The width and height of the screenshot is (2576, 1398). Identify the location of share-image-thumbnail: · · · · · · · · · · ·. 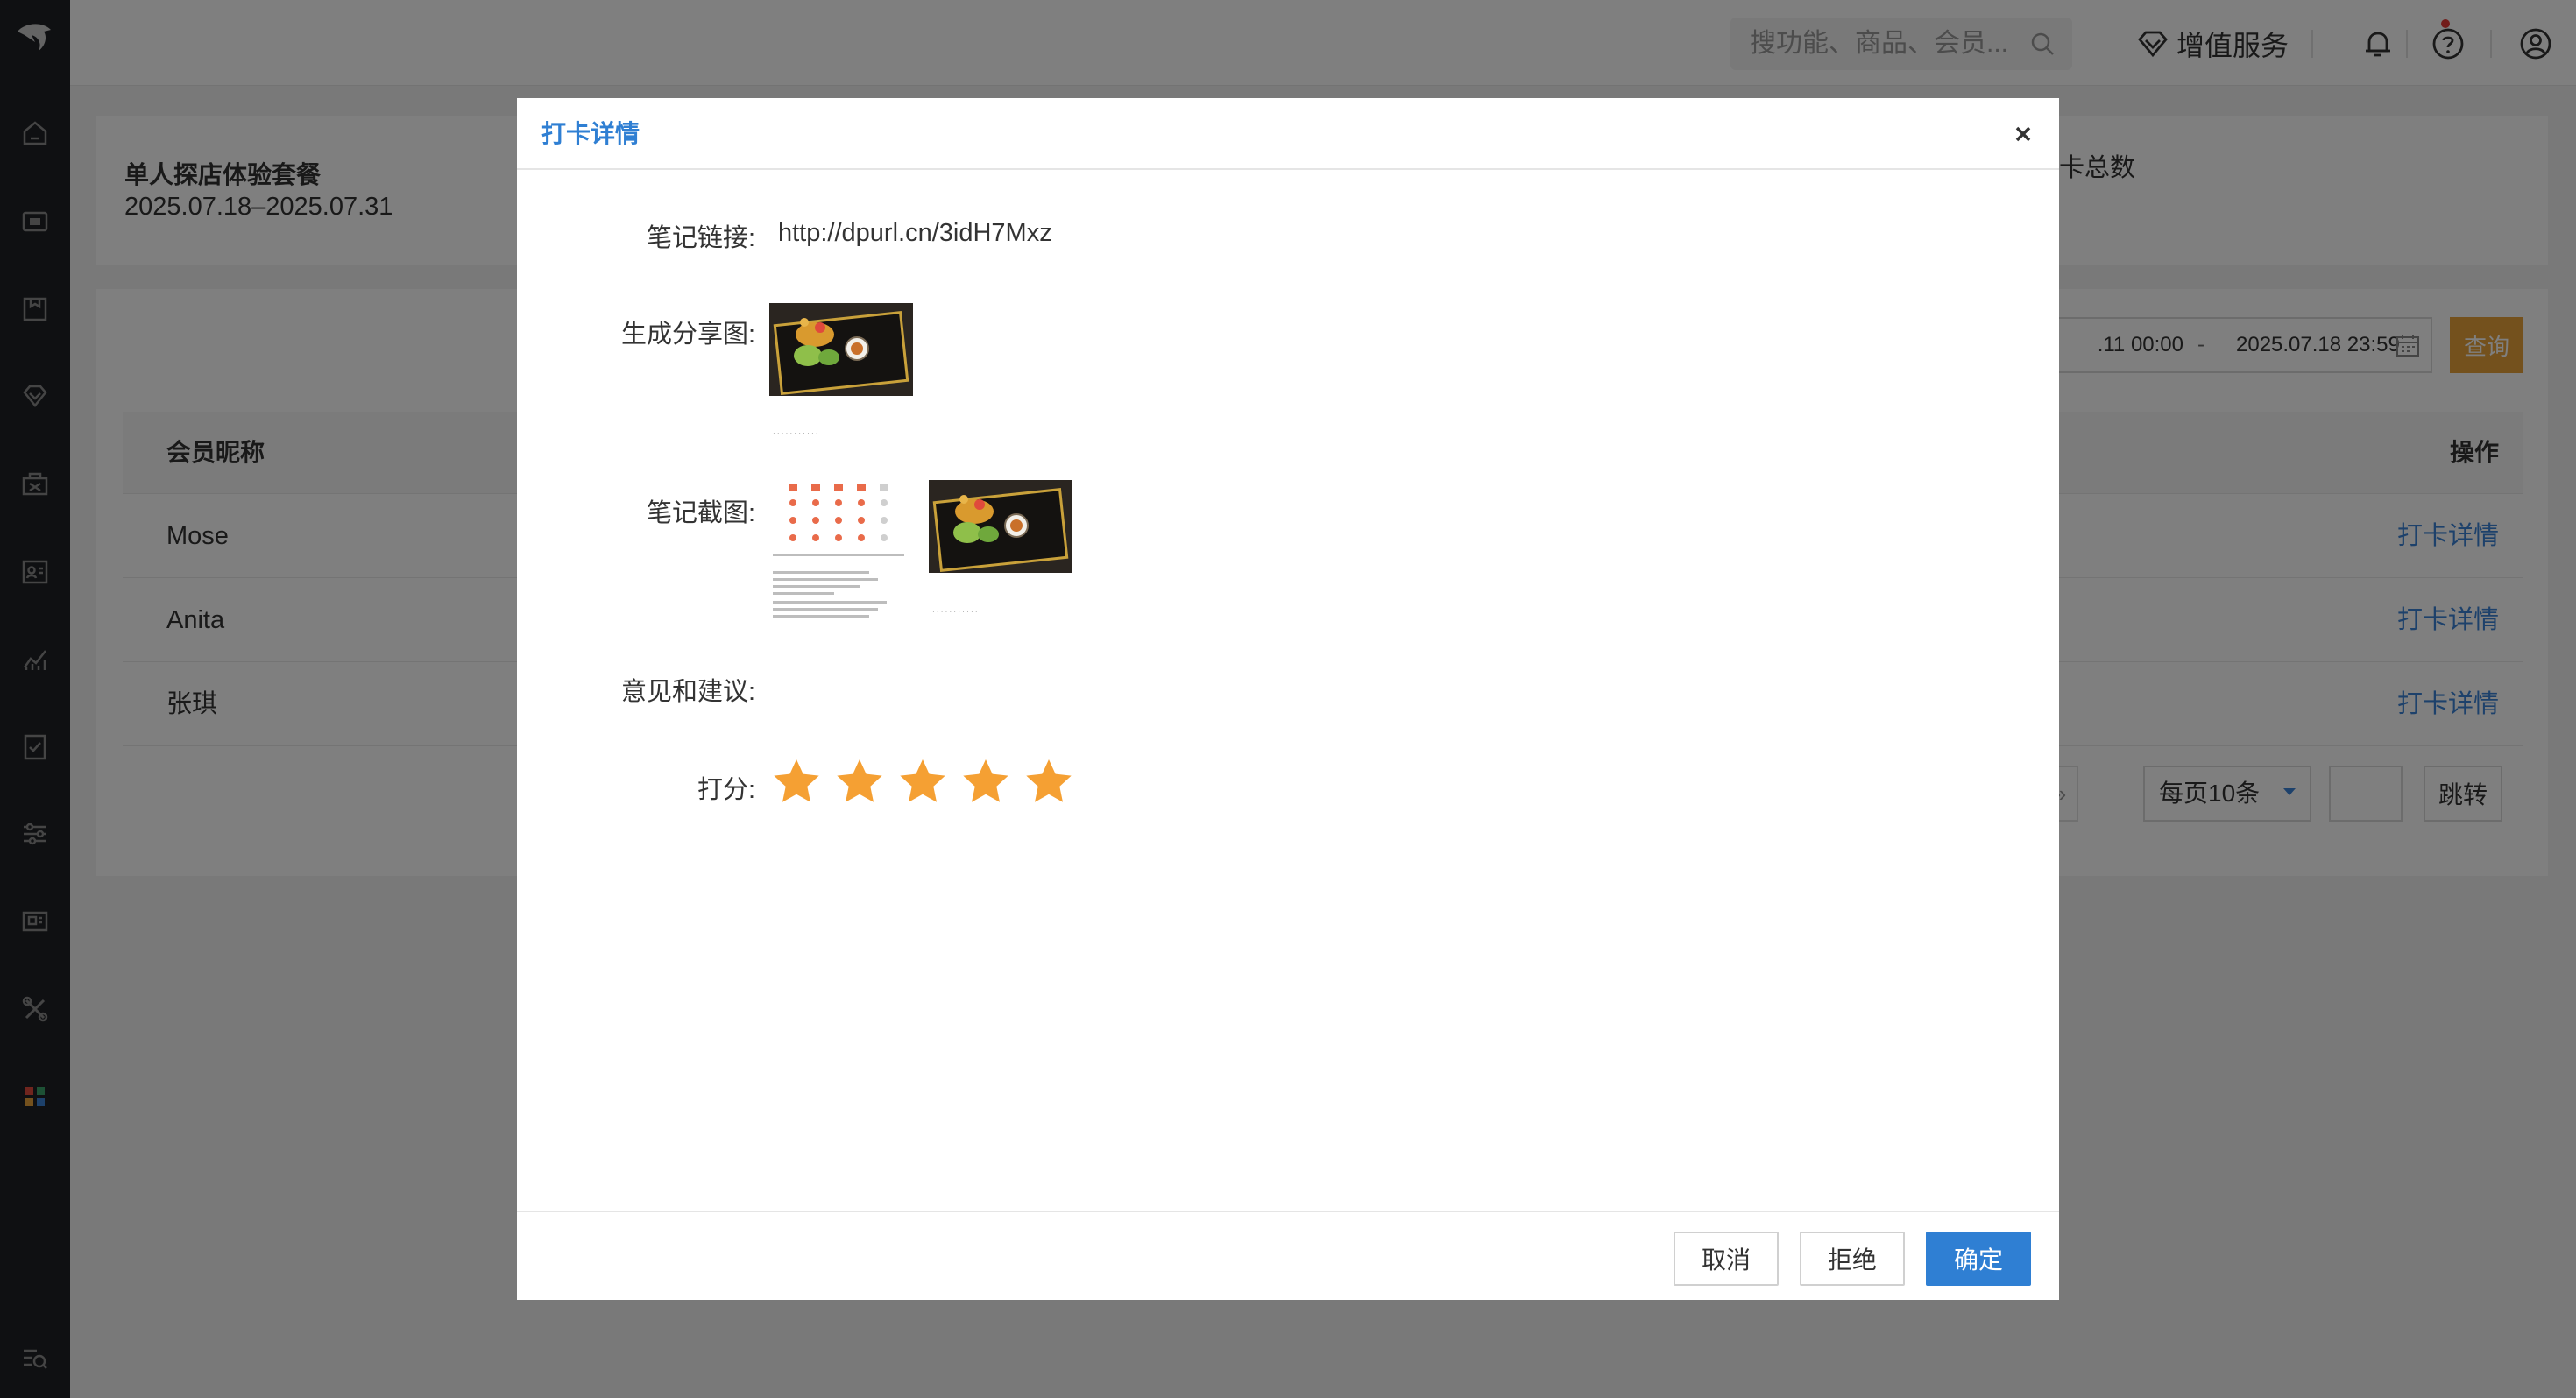
(841, 371).